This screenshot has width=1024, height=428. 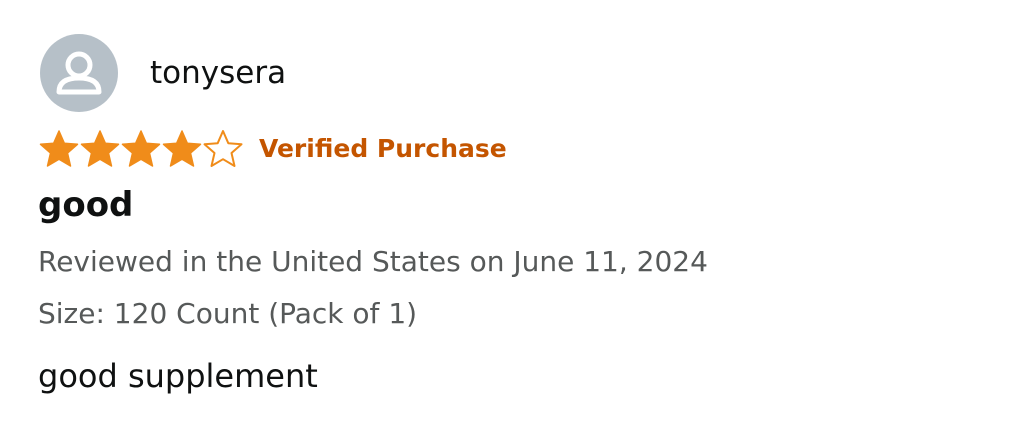 I want to click on rating-row: Verified Purchase, so click(x=272, y=148).